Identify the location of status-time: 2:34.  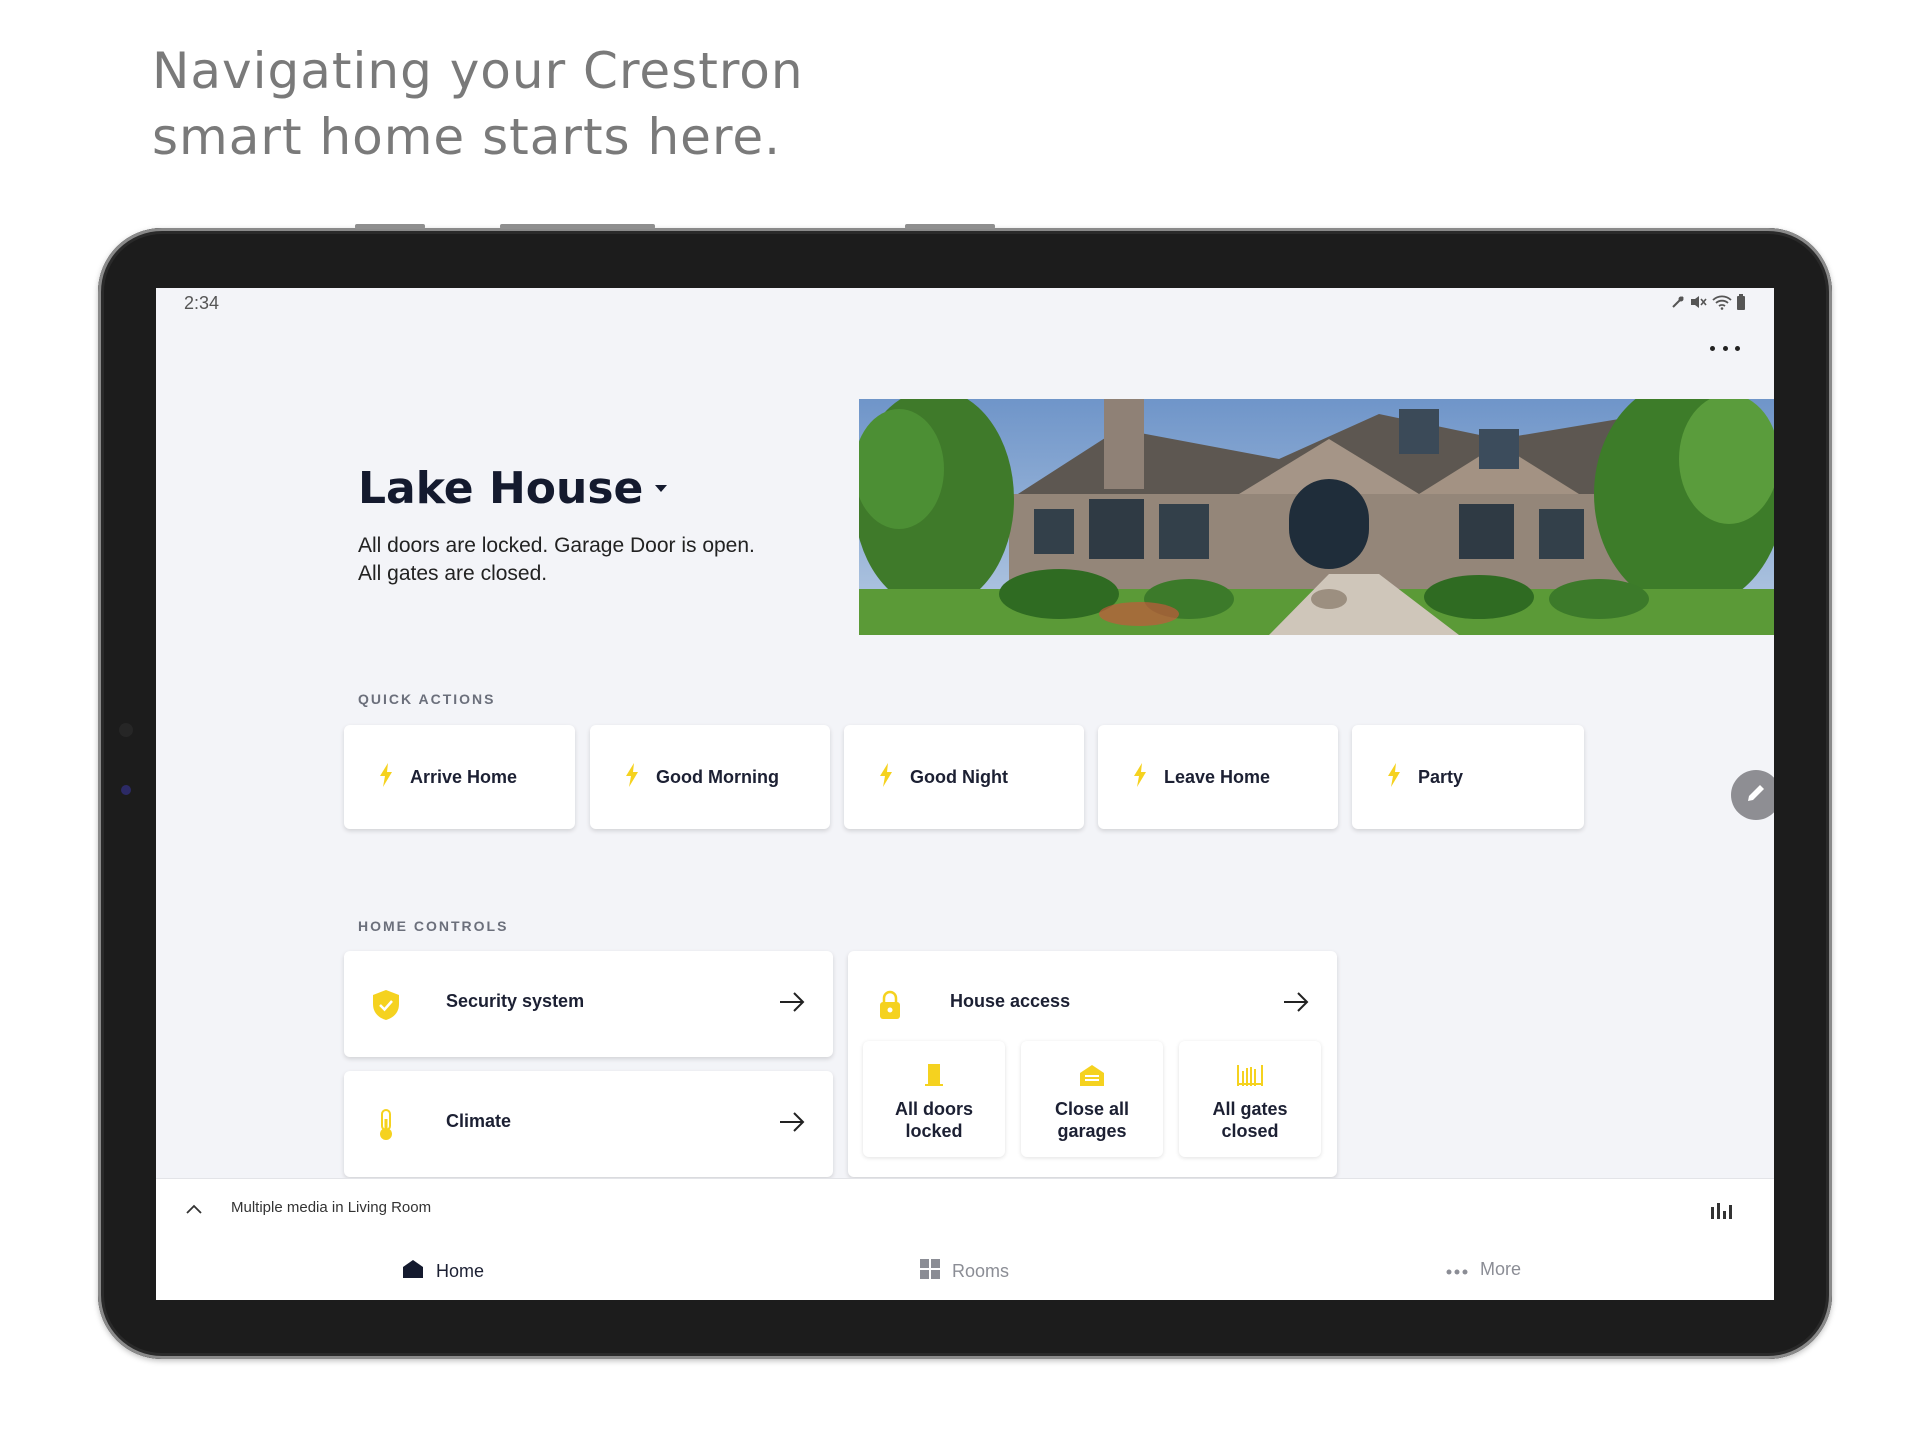
(202, 303).